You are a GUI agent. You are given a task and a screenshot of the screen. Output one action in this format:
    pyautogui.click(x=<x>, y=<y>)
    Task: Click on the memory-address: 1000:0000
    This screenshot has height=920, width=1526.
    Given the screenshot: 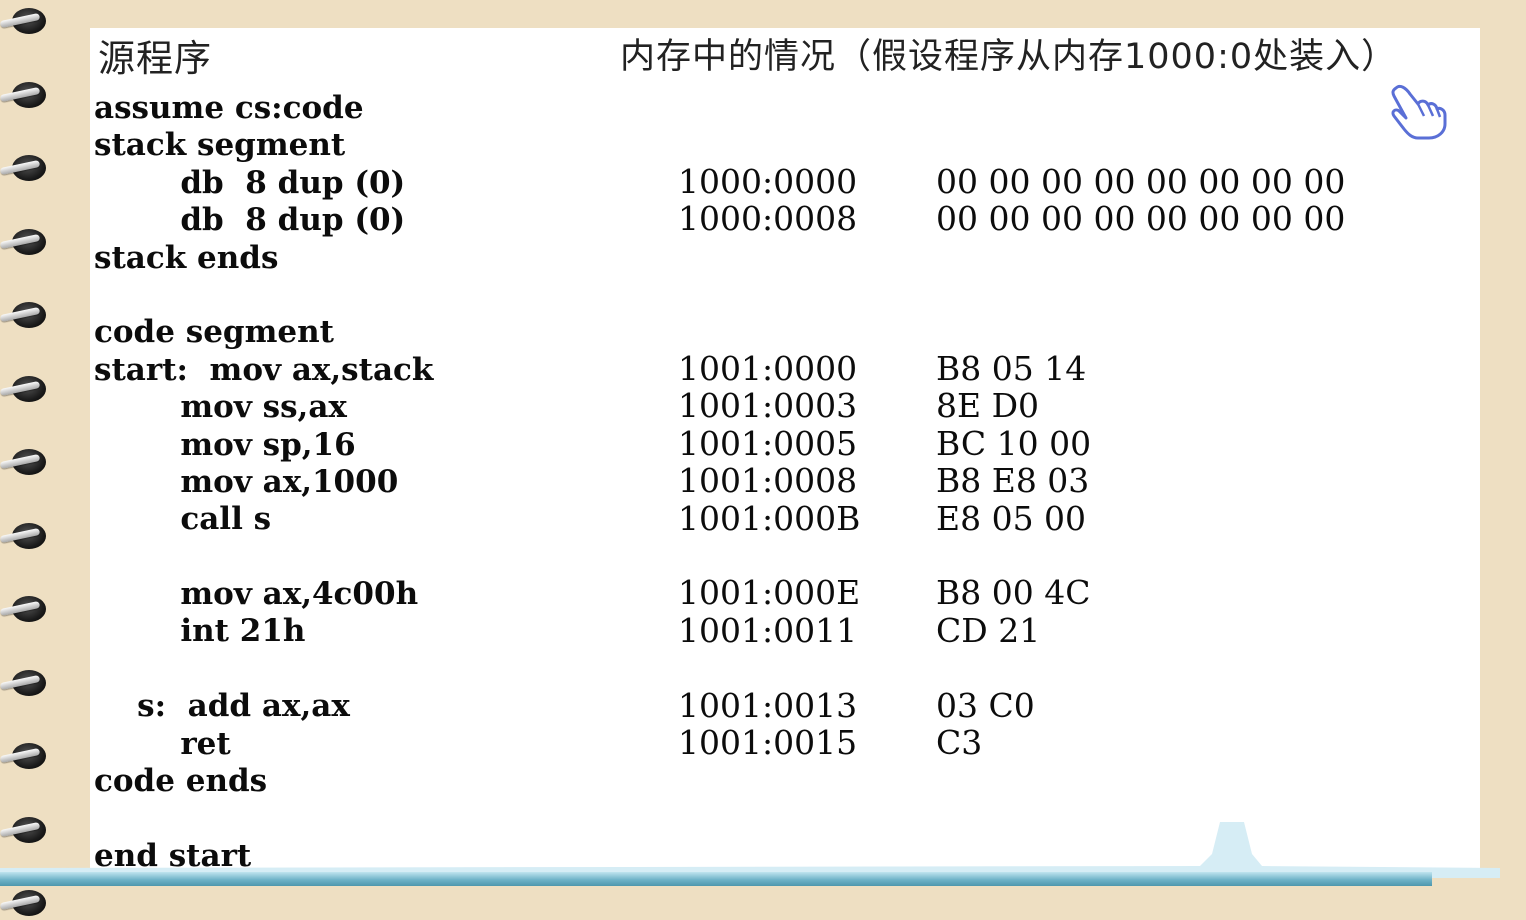 What is the action you would take?
    pyautogui.click(x=768, y=181)
    